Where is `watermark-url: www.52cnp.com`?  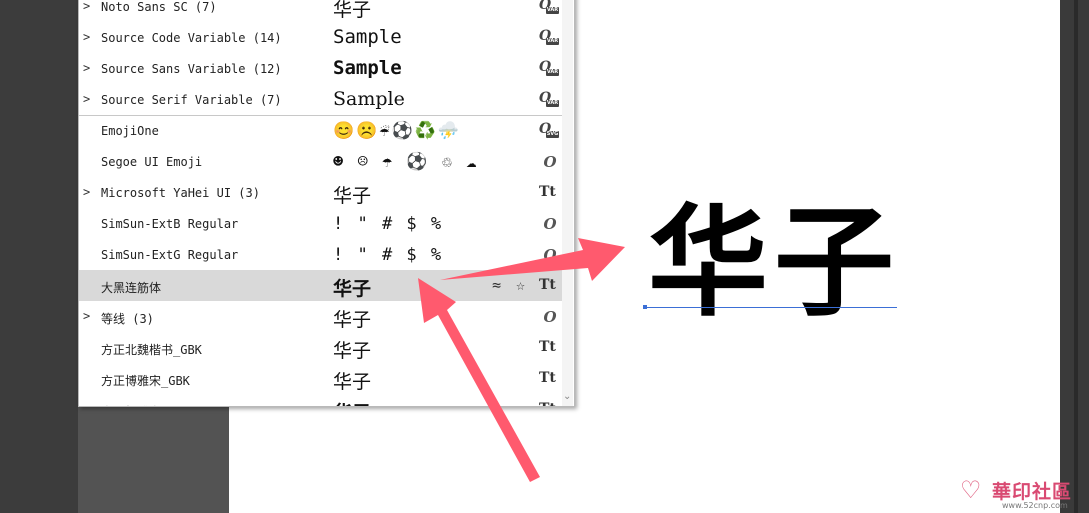
watermark-url: www.52cnp.com is located at coordinates (1035, 505).